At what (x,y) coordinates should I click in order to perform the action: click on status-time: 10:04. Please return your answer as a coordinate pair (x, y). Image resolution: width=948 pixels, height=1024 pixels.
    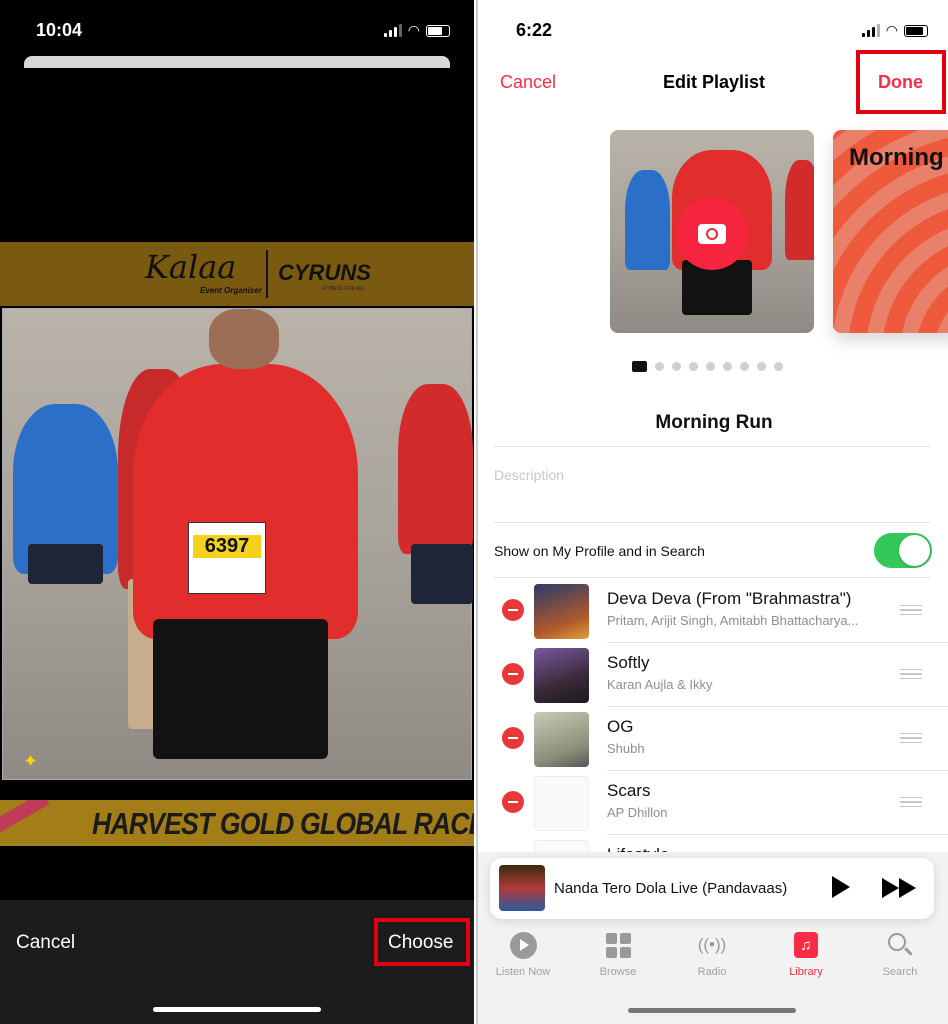
    Looking at the image, I should click on (59, 30).